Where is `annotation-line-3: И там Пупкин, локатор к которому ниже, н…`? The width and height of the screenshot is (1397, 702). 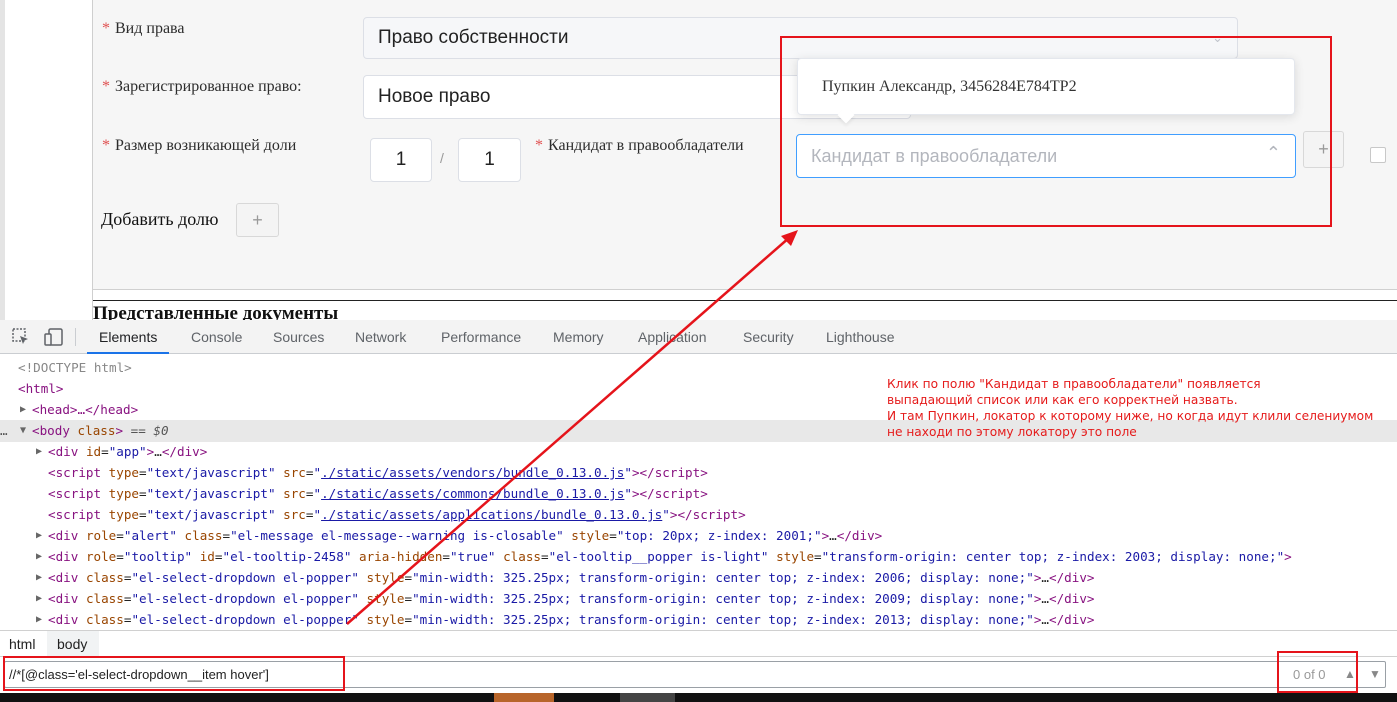 annotation-line-3: И там Пупкин, локатор к которому ниже, н… is located at coordinates (1130, 416).